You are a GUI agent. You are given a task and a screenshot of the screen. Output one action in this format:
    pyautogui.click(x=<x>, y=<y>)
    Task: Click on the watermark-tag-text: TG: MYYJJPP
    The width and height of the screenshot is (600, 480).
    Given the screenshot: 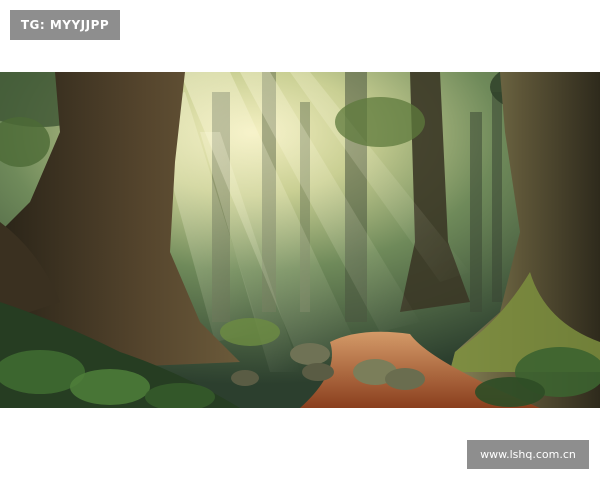 What is the action you would take?
    pyautogui.click(x=65, y=25)
    